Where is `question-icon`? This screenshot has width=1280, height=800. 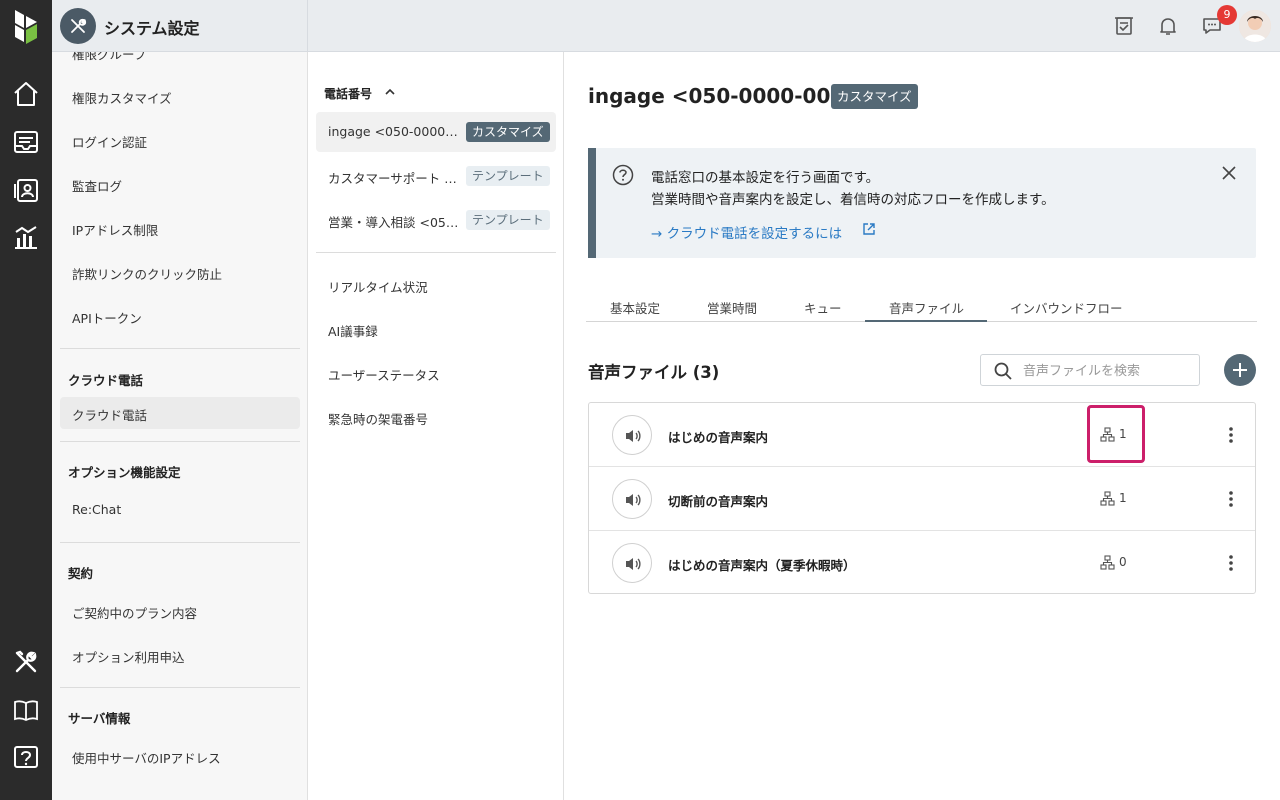 question-icon is located at coordinates (623, 175).